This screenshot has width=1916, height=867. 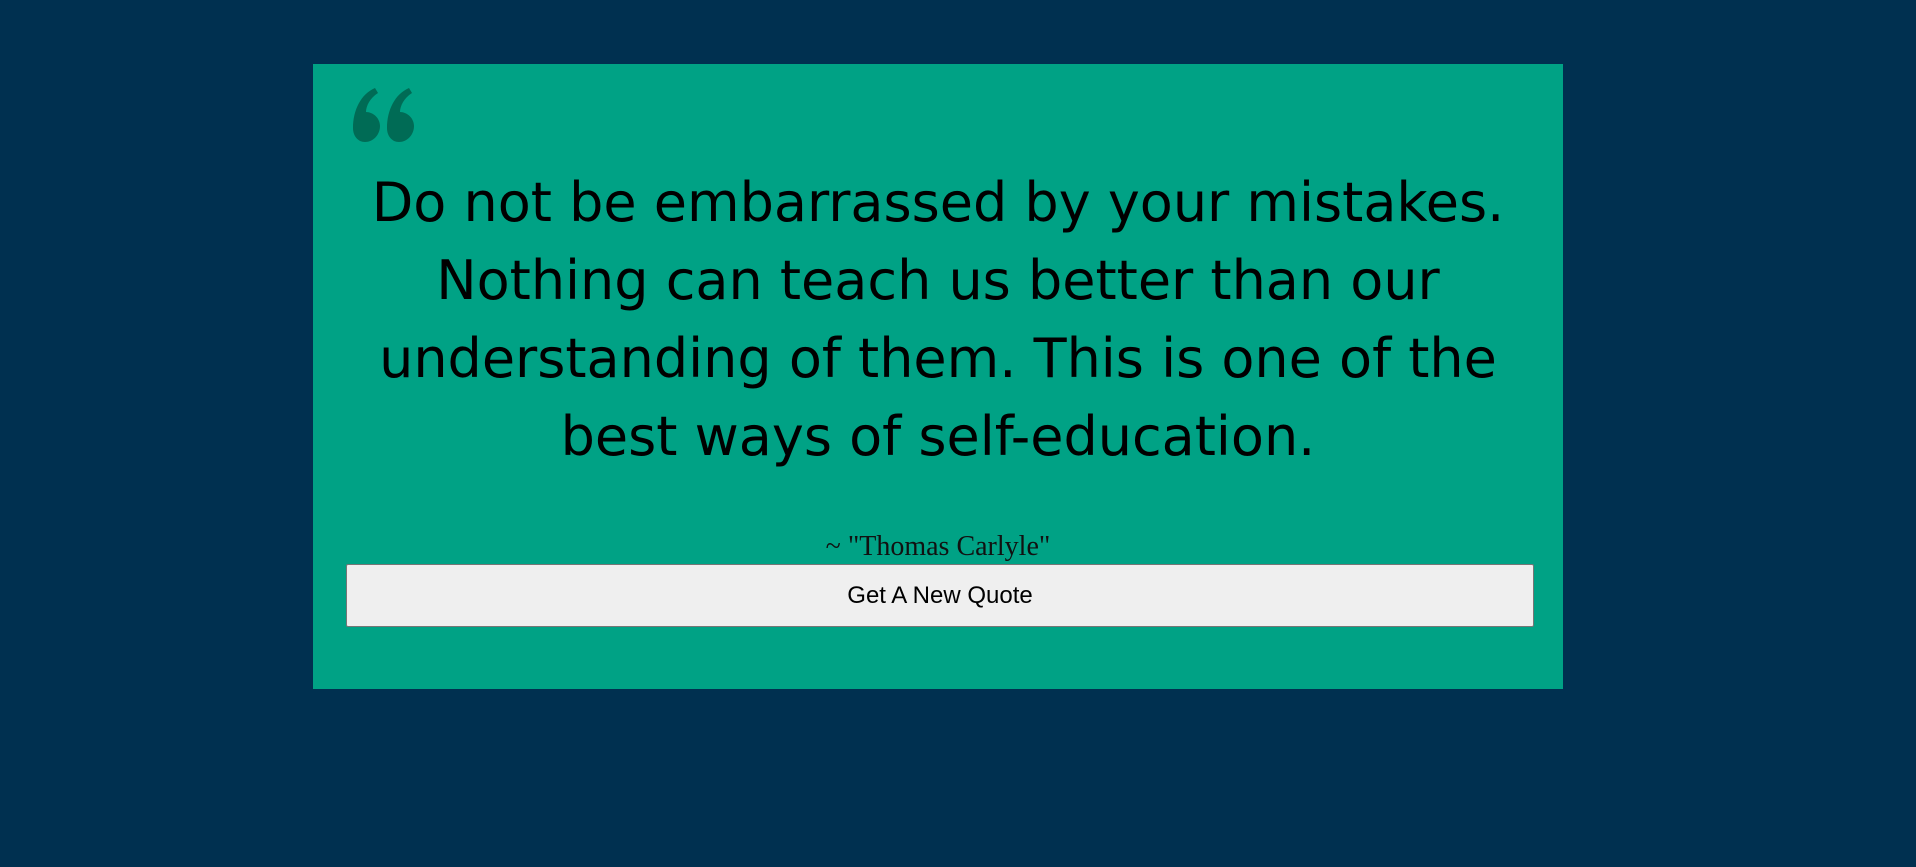 I want to click on quote-left-icon, so click(x=383, y=115).